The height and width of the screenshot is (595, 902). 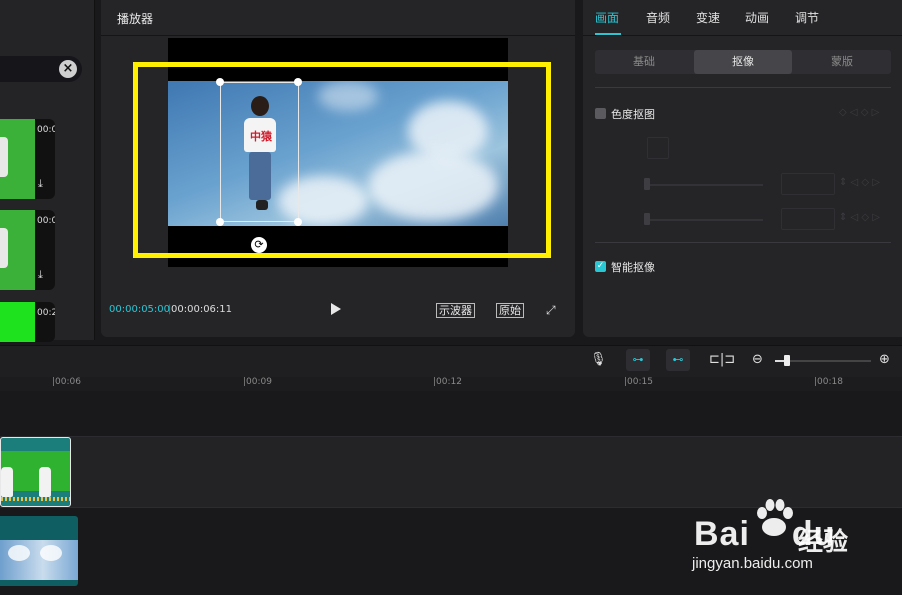 I want to click on subtab-basic: 基础, so click(x=644, y=62).